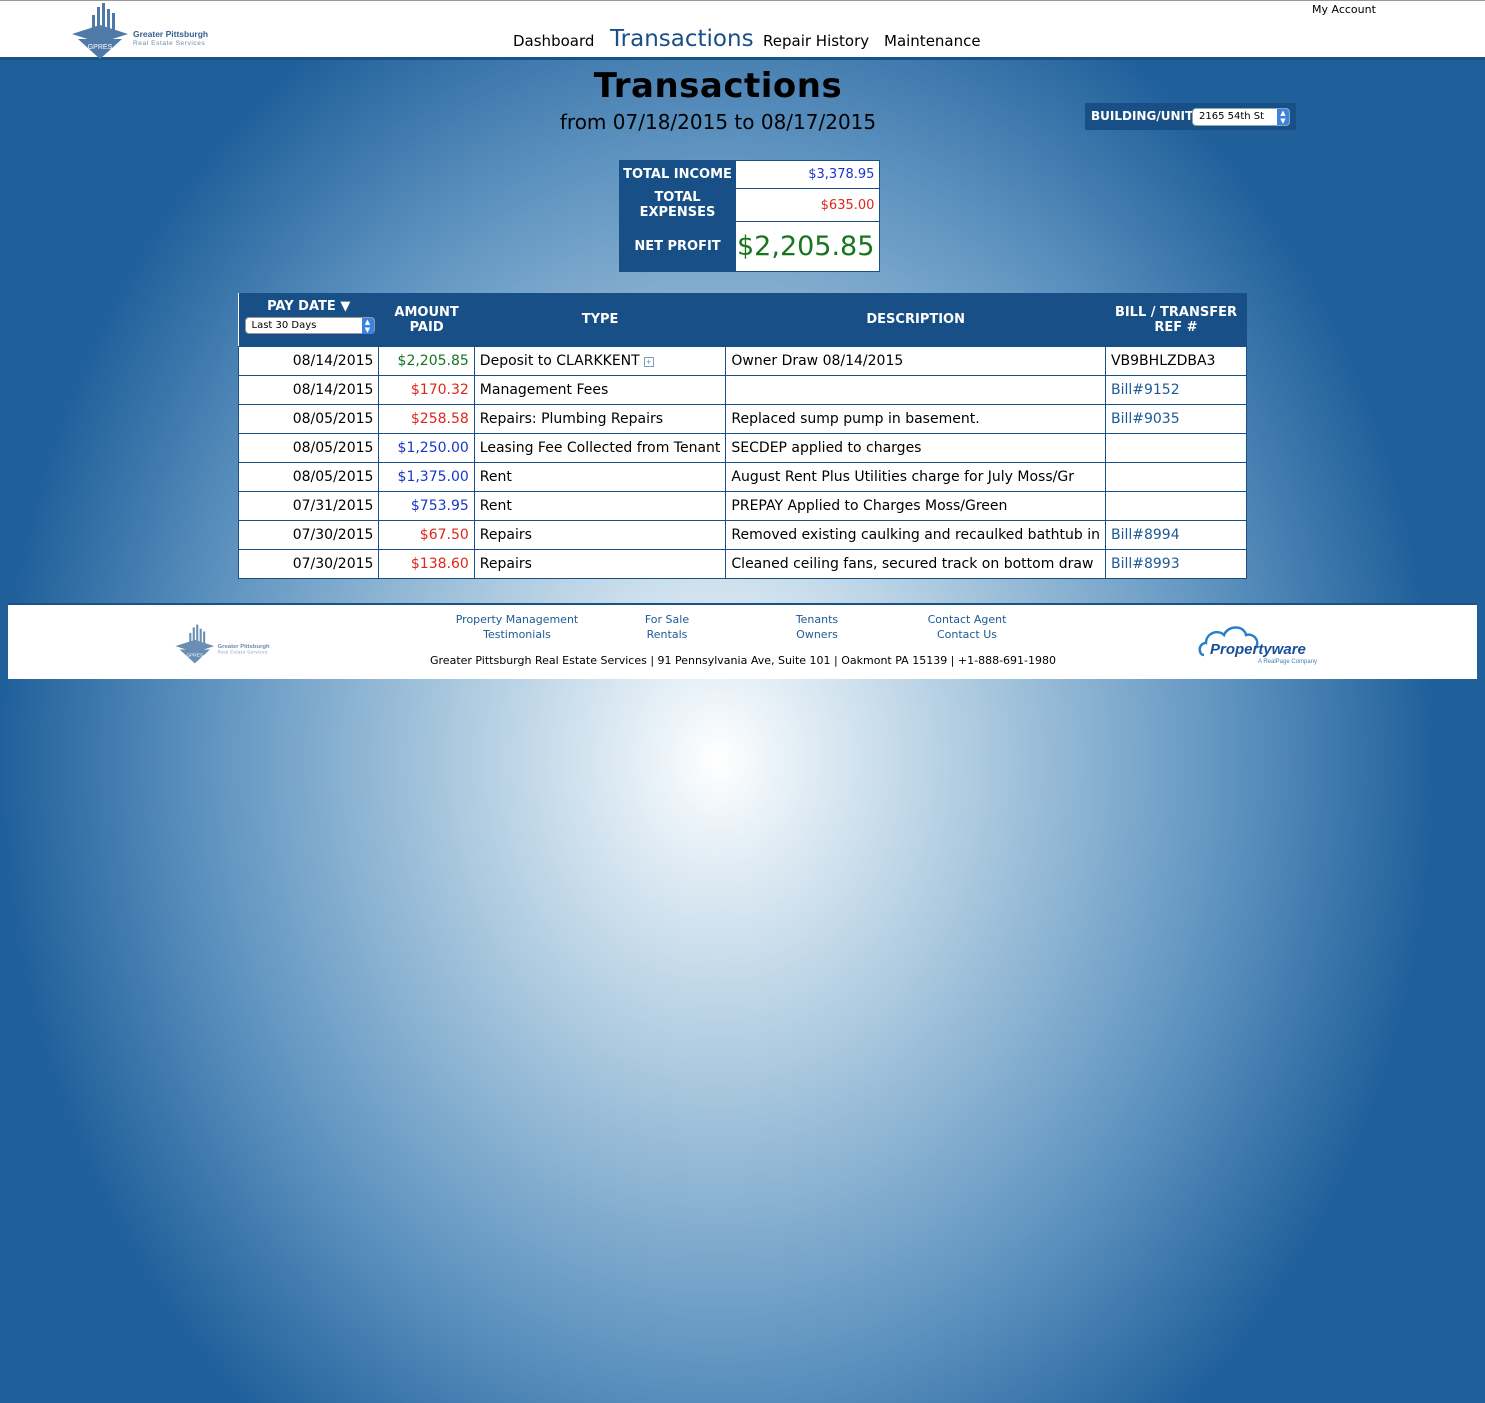 Image resolution: width=1485 pixels, height=1403 pixels. What do you see at coordinates (1287, 662) in the screenshot?
I see `propertyware-tagline: A RealPage Company` at bounding box center [1287, 662].